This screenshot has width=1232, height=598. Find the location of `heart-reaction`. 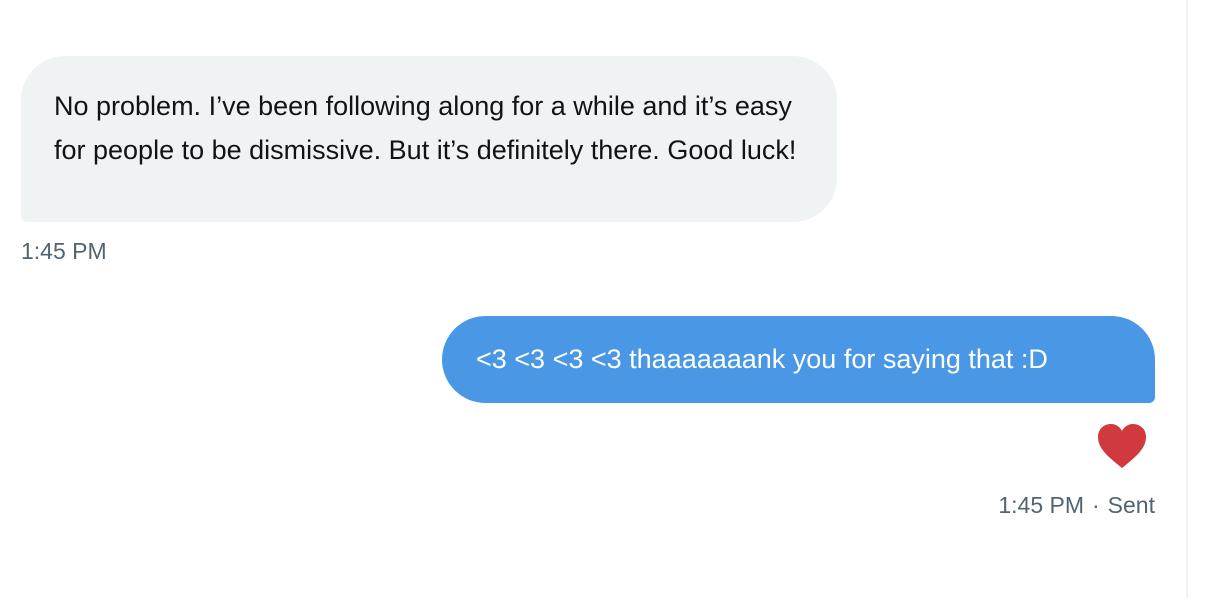

heart-reaction is located at coordinates (1122, 446).